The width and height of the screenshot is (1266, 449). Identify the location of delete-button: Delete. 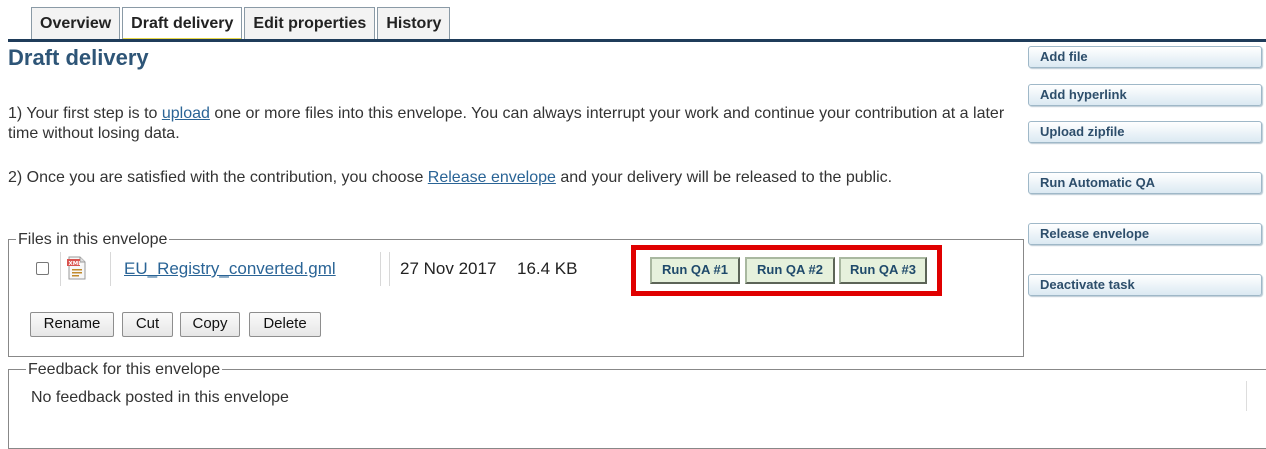
(285, 324).